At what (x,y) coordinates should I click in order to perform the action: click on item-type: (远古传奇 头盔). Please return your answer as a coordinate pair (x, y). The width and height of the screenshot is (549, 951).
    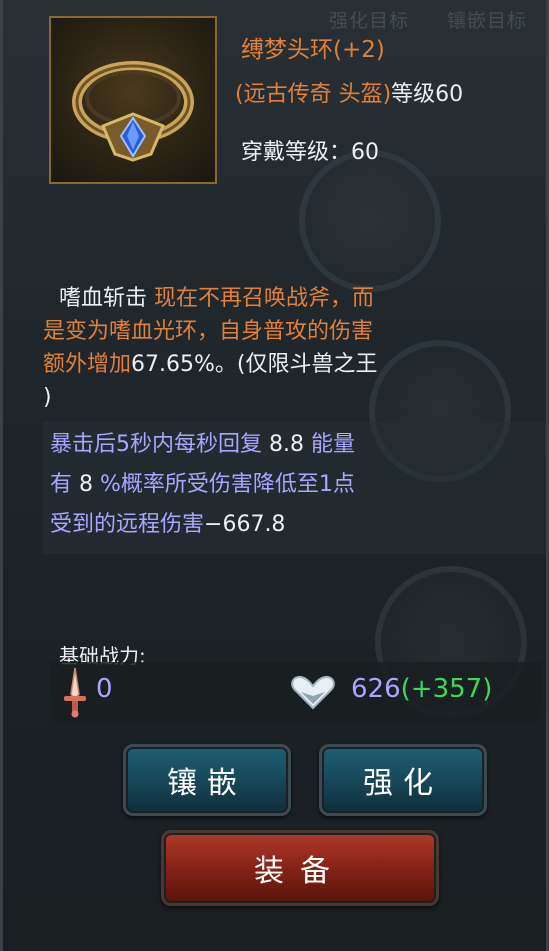
    Looking at the image, I should click on (313, 94).